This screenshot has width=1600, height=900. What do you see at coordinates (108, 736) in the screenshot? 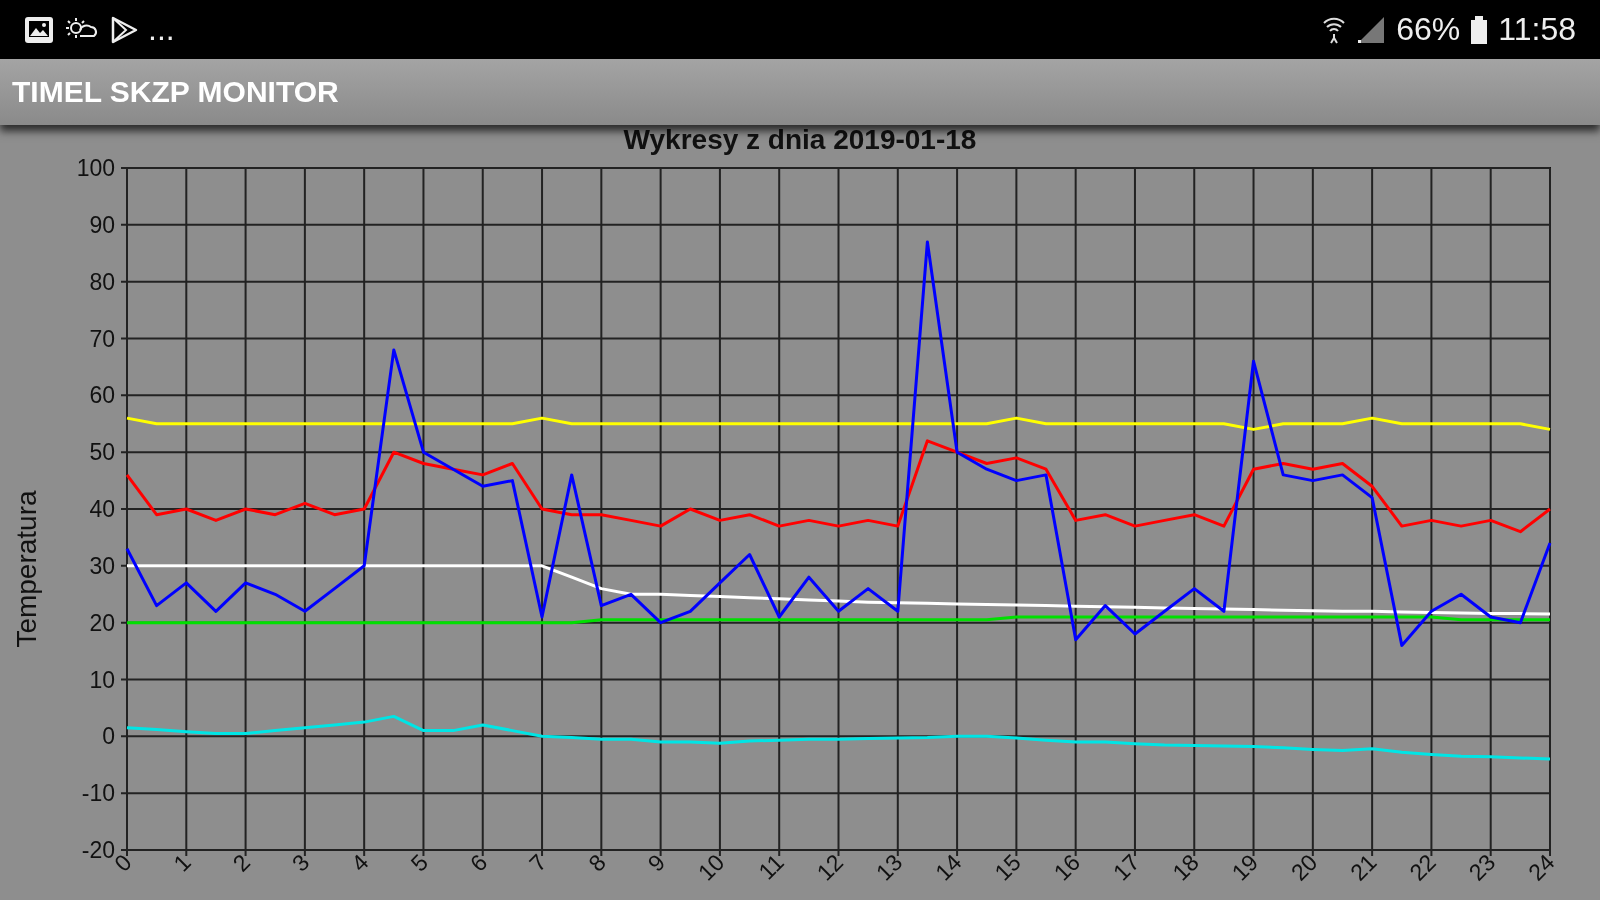
I see `axis-label: 0` at bounding box center [108, 736].